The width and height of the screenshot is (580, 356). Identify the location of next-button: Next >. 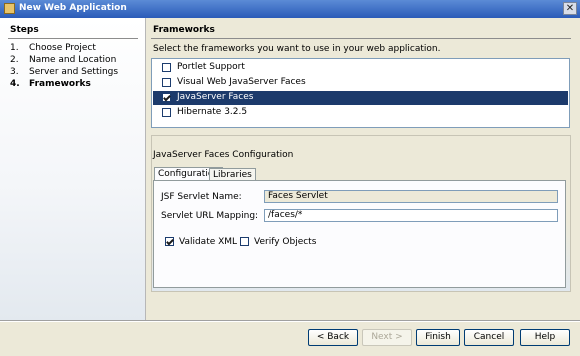
(387, 337).